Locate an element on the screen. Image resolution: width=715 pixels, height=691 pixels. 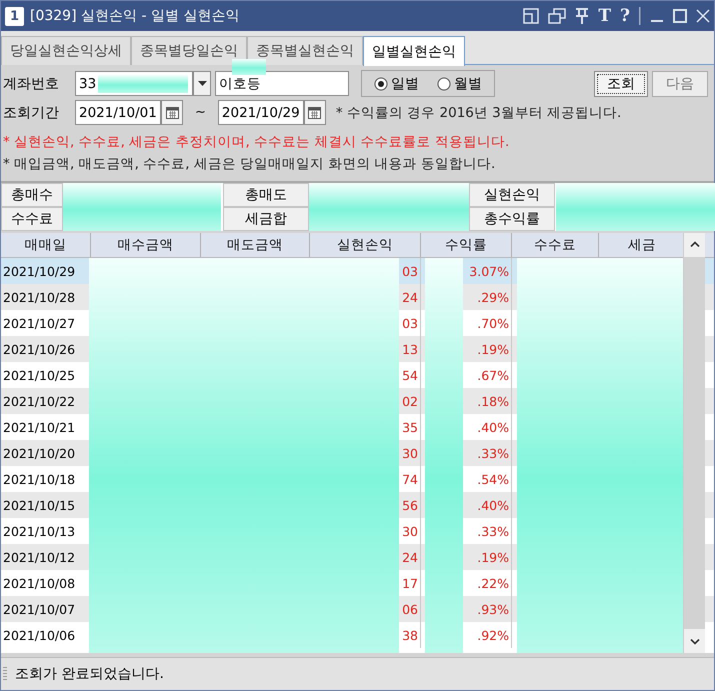
field-label: 조회기간 is located at coordinates (31, 113).